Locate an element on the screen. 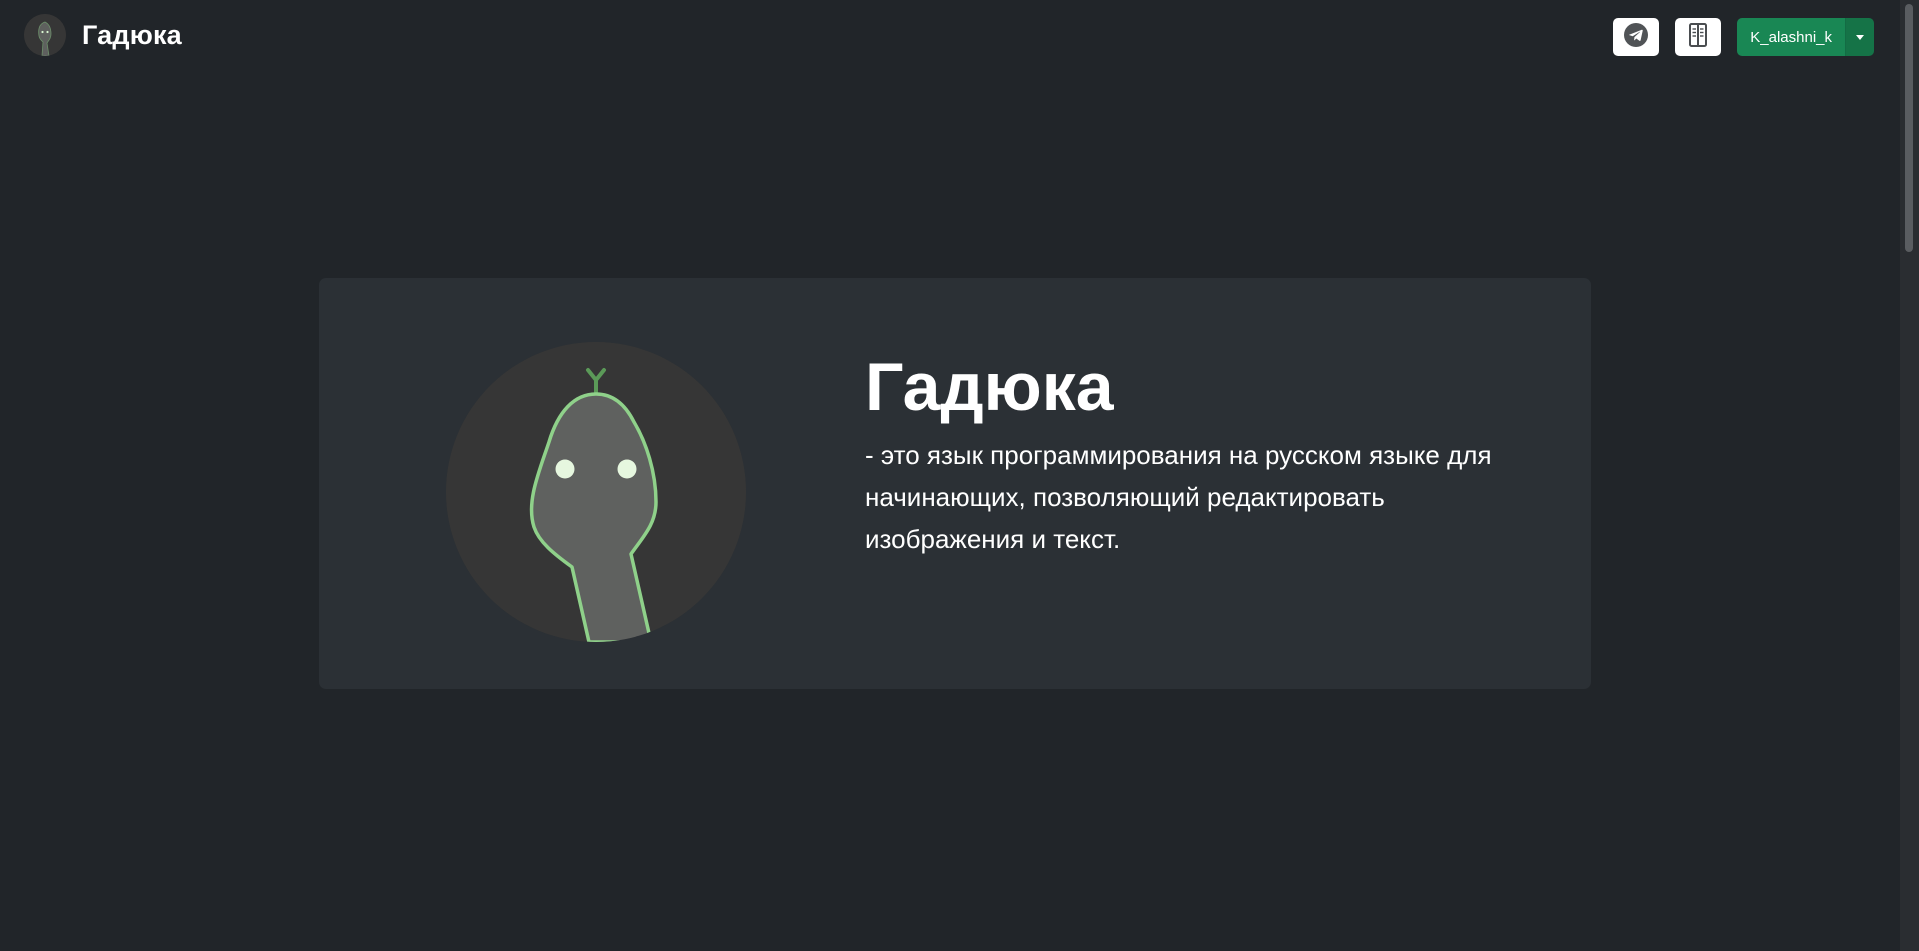 The width and height of the screenshot is (1919, 951). navbar: Гадюка K_alashni_k is located at coordinates (950, 37).